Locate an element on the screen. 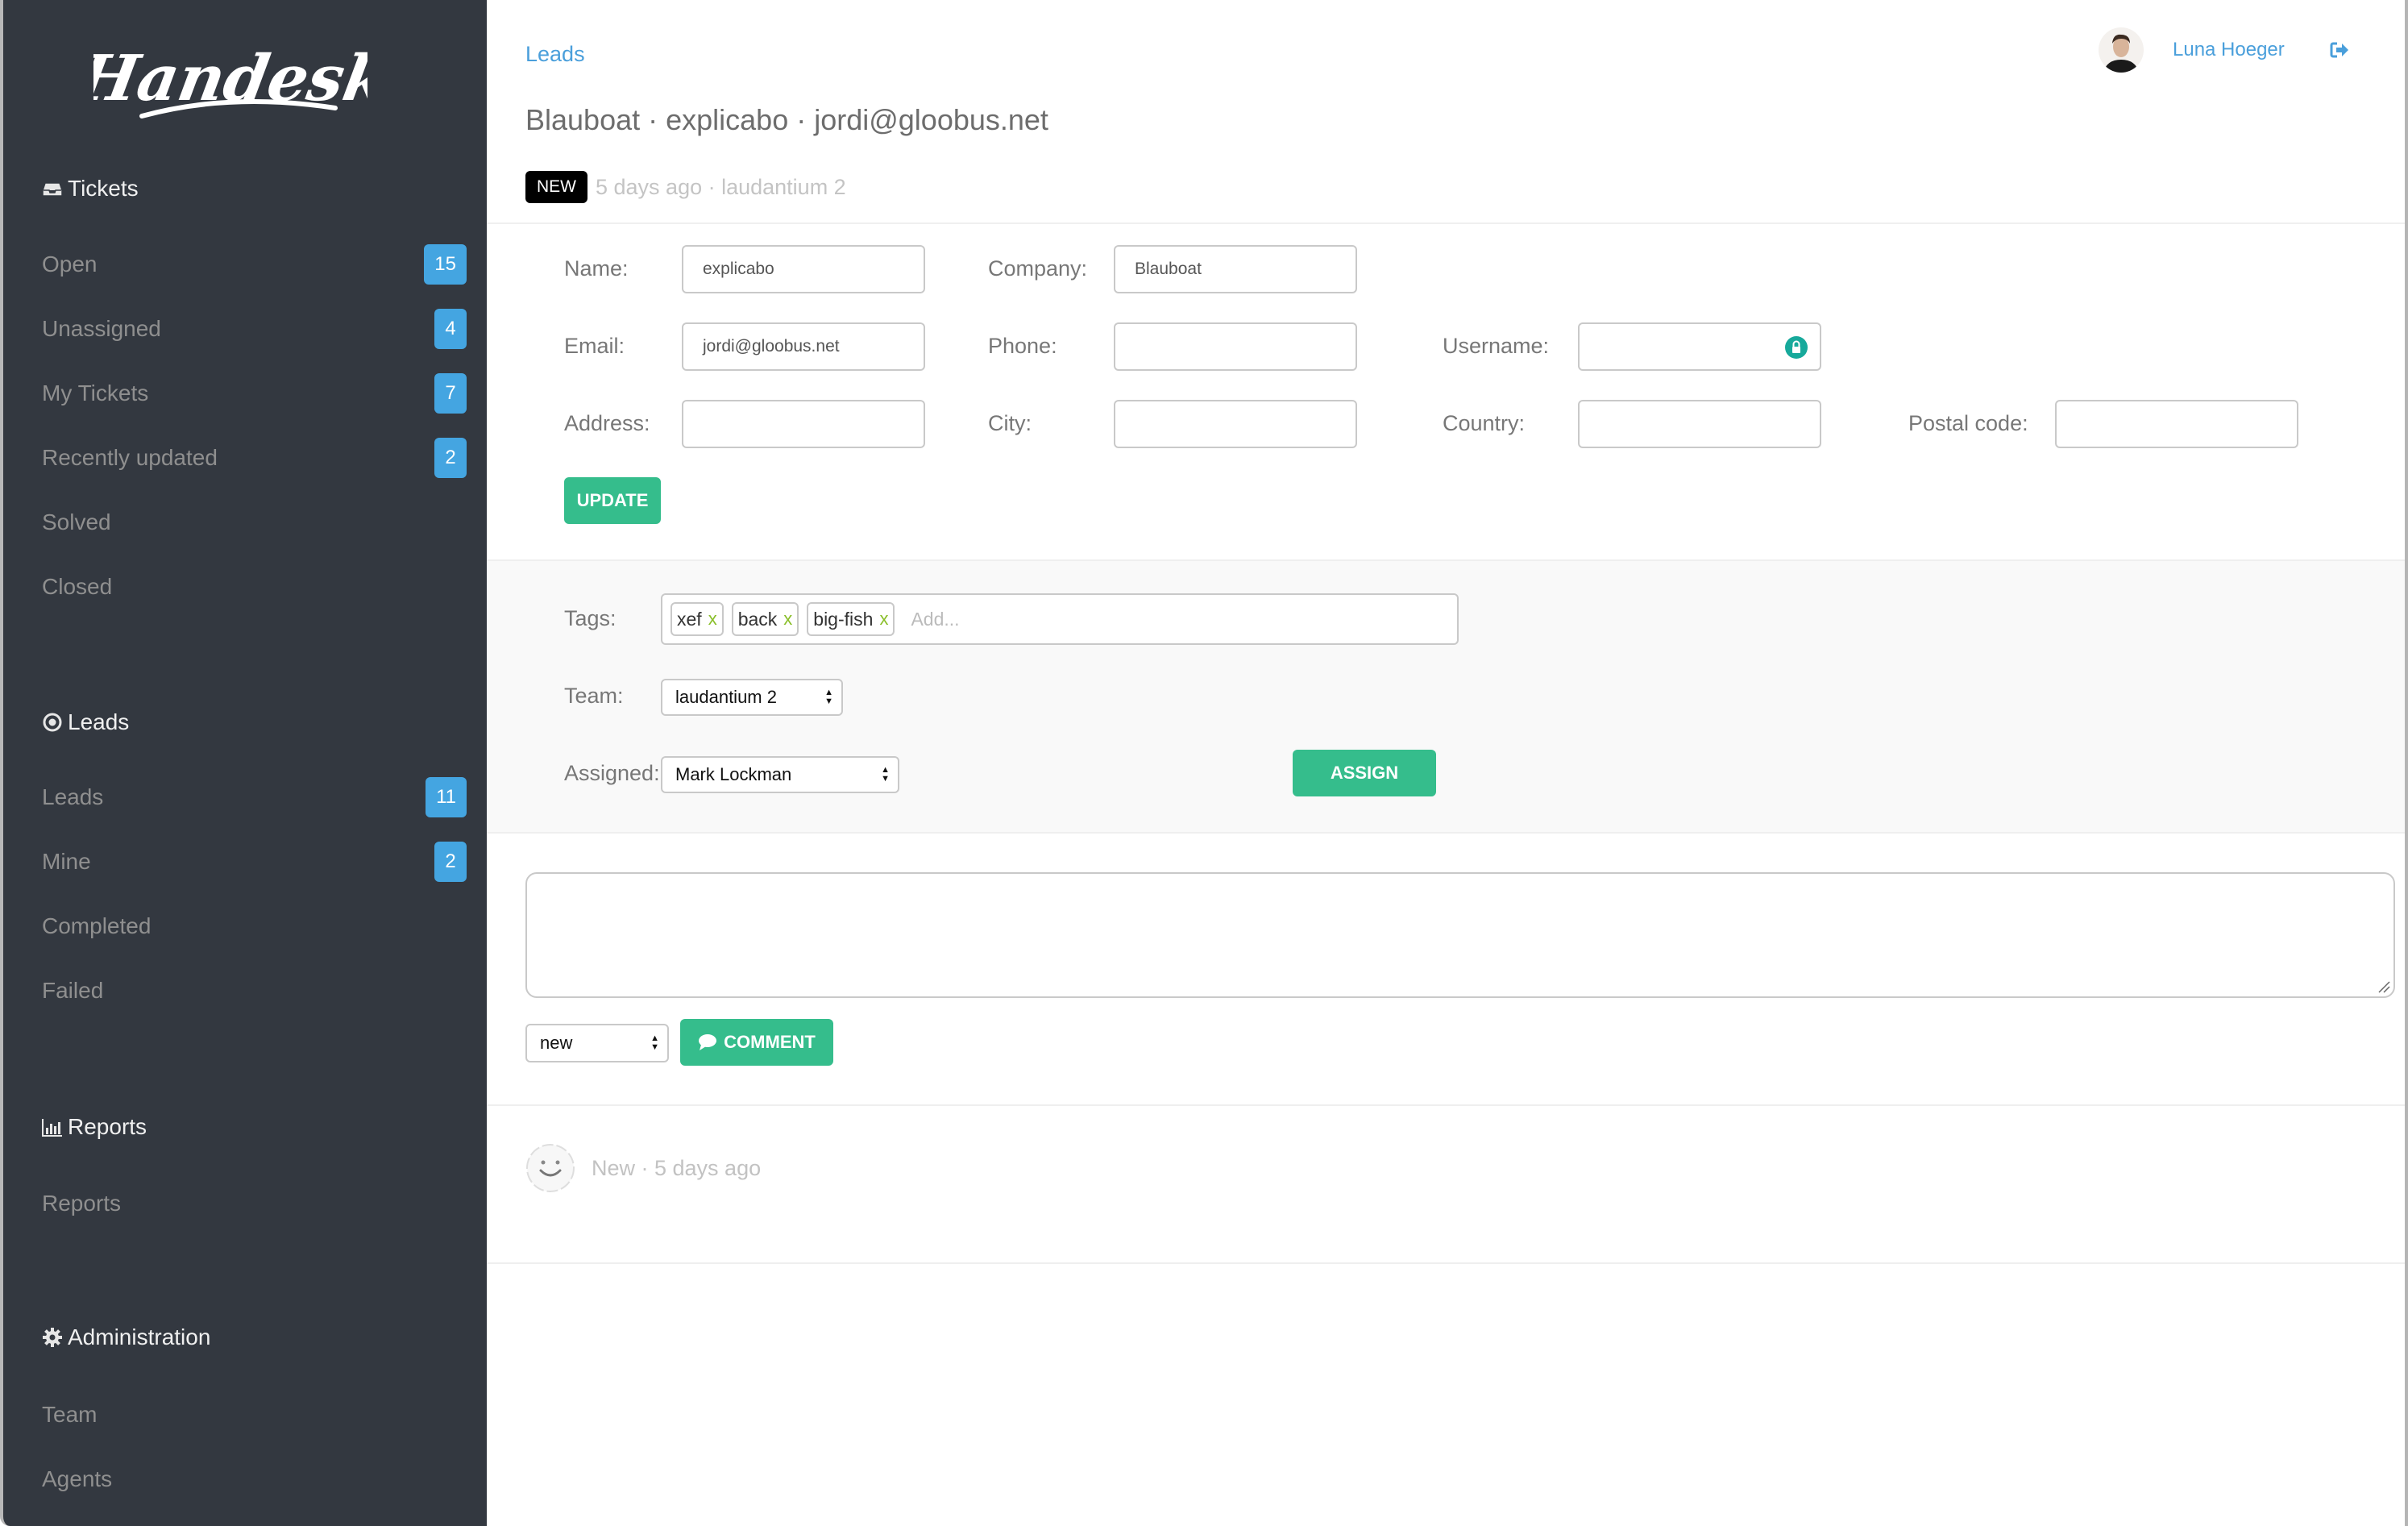 This screenshot has height=1526, width=2408. header-divider is located at coordinates (1446, 223).